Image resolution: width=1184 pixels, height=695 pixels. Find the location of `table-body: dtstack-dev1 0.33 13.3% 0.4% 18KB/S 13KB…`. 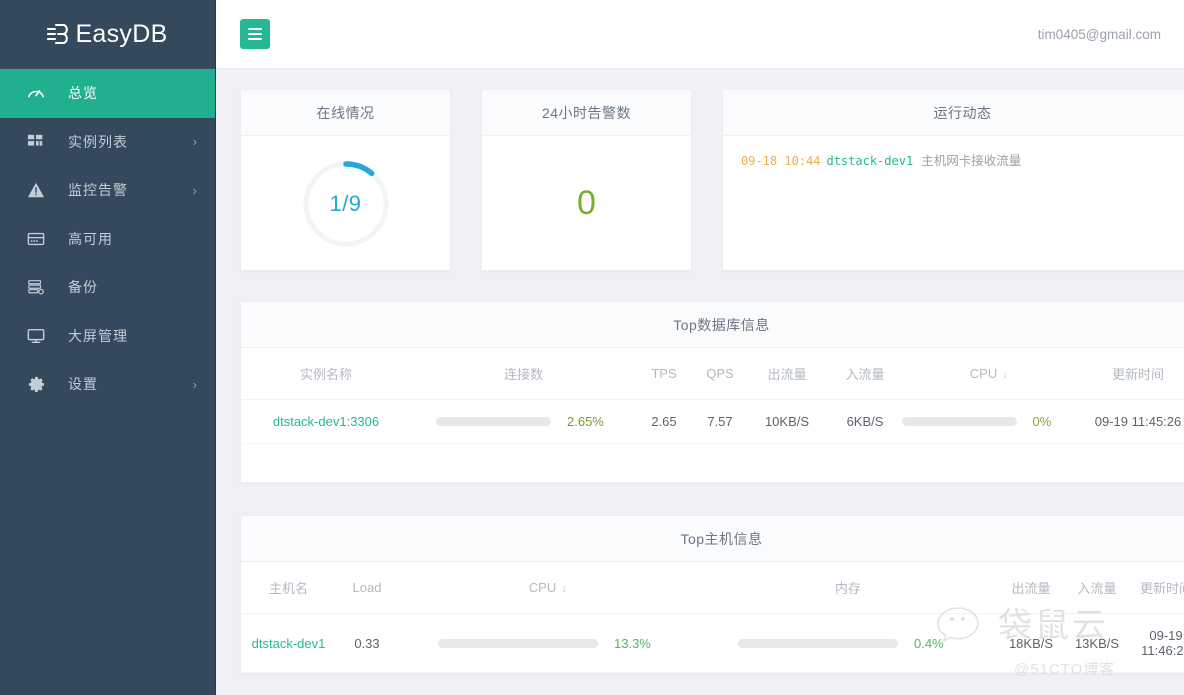

table-body: dtstack-dev1 0.33 13.3% 0.4% 18KB/S 13KB… is located at coordinates (712, 643).